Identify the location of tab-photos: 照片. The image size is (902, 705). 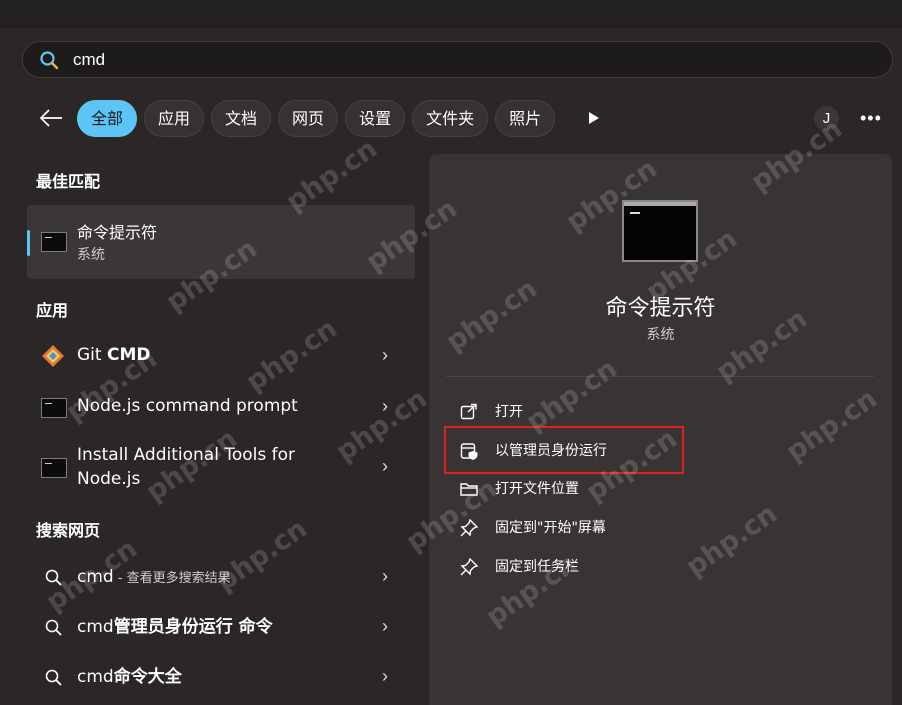
(525, 118).